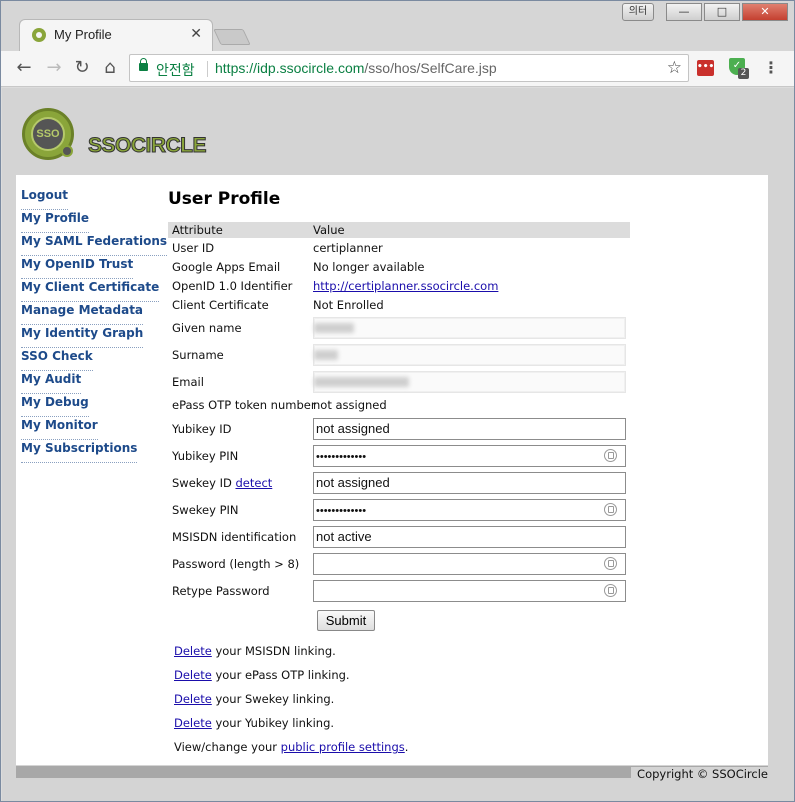  I want to click on extension-badge: 2, so click(743, 73).